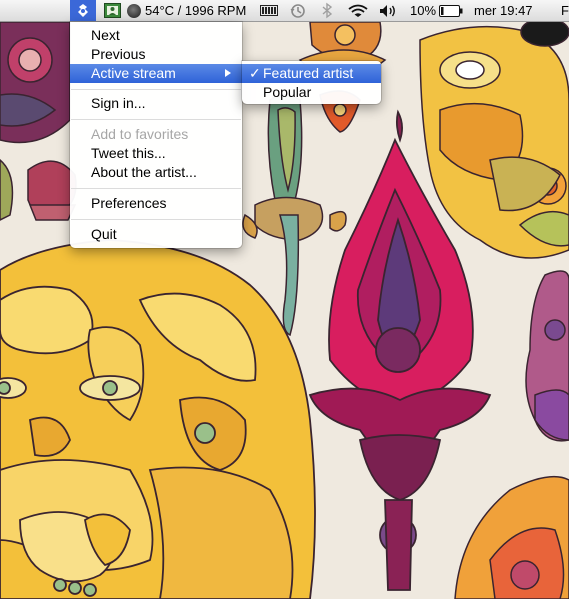 The image size is (569, 599). I want to click on submenu-item-featured-artist-label: Featured artist, so click(308, 73).